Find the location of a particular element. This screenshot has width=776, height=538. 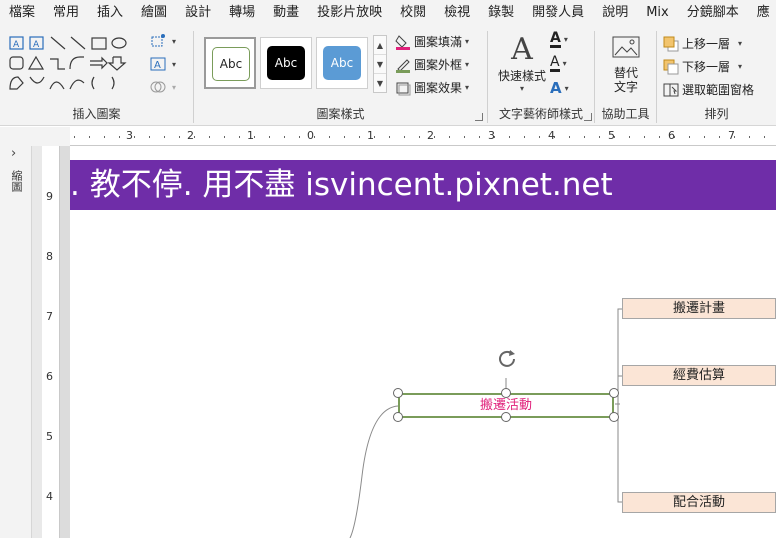

vertical-ruler: 9 8 7 6 5 4 is located at coordinates (51, 342).